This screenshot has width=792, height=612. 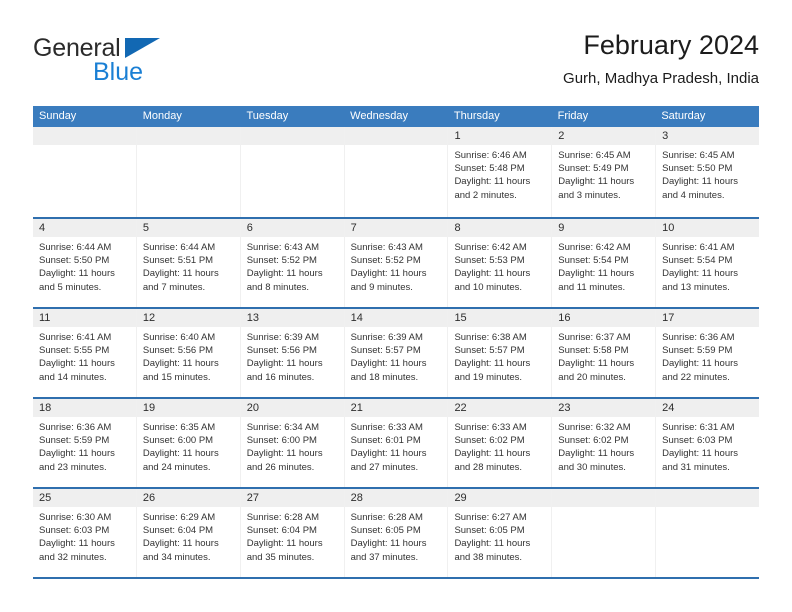 What do you see at coordinates (593, 261) in the screenshot?
I see `day-detail-line: Sunset: 5:54 PM` at bounding box center [593, 261].